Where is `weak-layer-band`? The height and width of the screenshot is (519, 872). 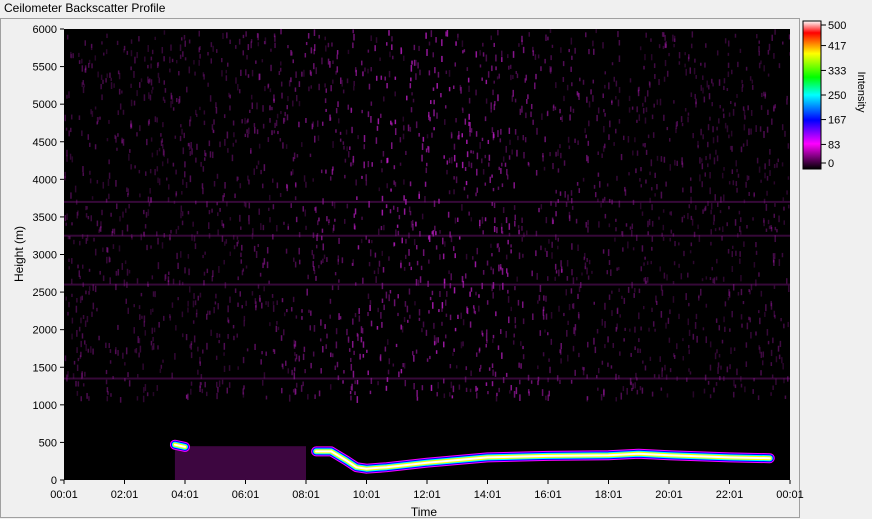 weak-layer-band is located at coordinates (427, 235).